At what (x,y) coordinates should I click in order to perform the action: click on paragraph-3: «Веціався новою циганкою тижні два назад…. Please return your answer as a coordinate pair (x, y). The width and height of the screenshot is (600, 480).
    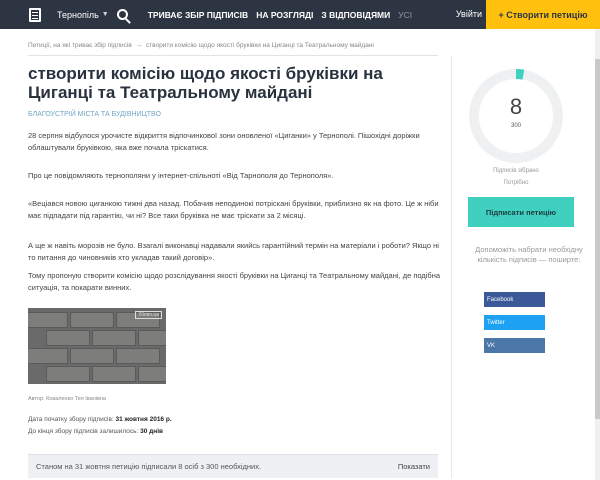
    Looking at the image, I should click on (233, 209).